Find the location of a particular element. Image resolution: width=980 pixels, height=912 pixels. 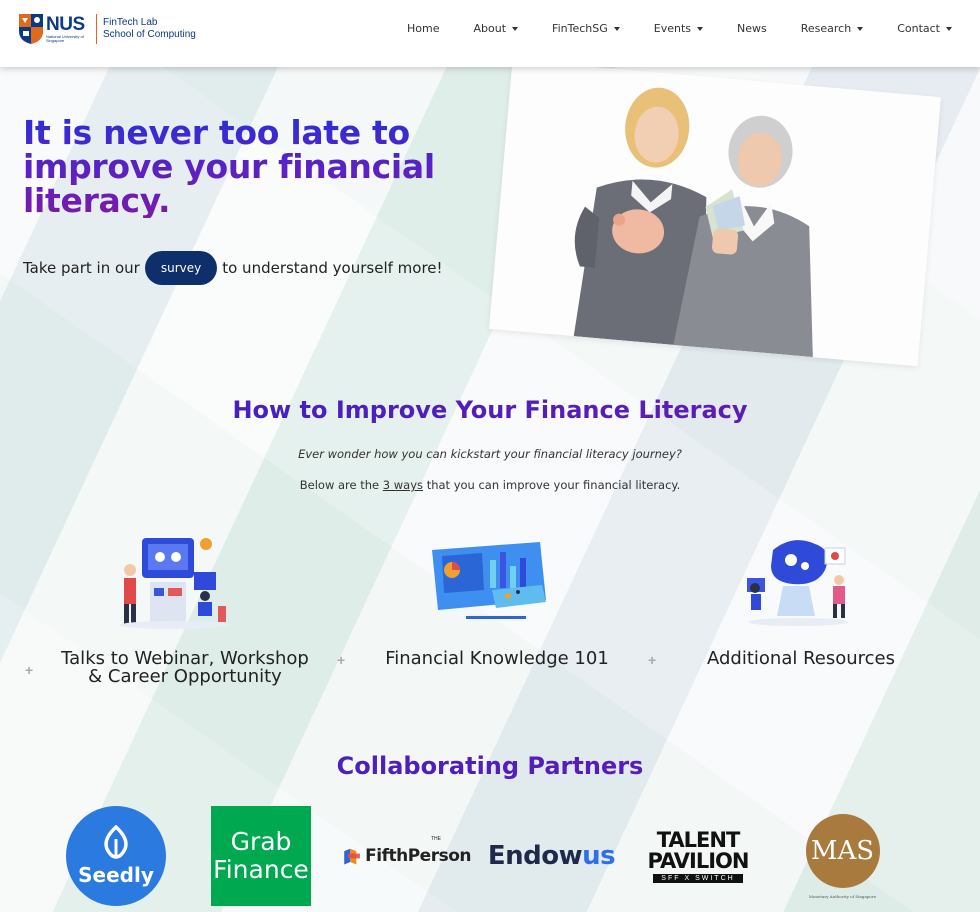

mas-subtitle: Monetary Authority of Singapore is located at coordinates (842, 896).